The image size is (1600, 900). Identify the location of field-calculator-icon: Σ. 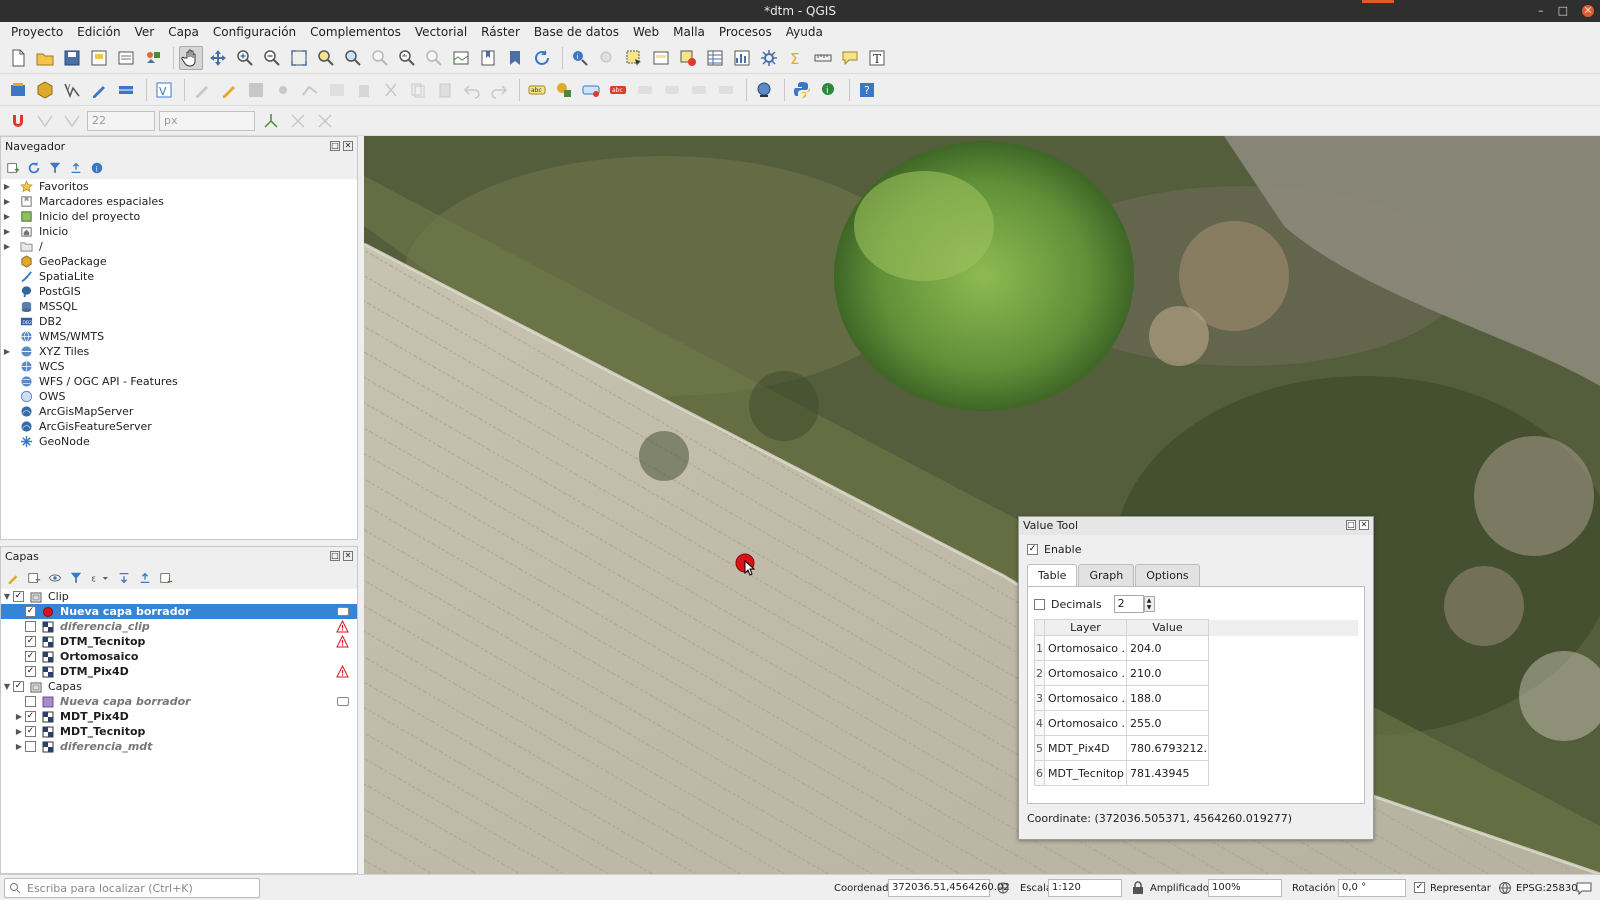
(796, 58).